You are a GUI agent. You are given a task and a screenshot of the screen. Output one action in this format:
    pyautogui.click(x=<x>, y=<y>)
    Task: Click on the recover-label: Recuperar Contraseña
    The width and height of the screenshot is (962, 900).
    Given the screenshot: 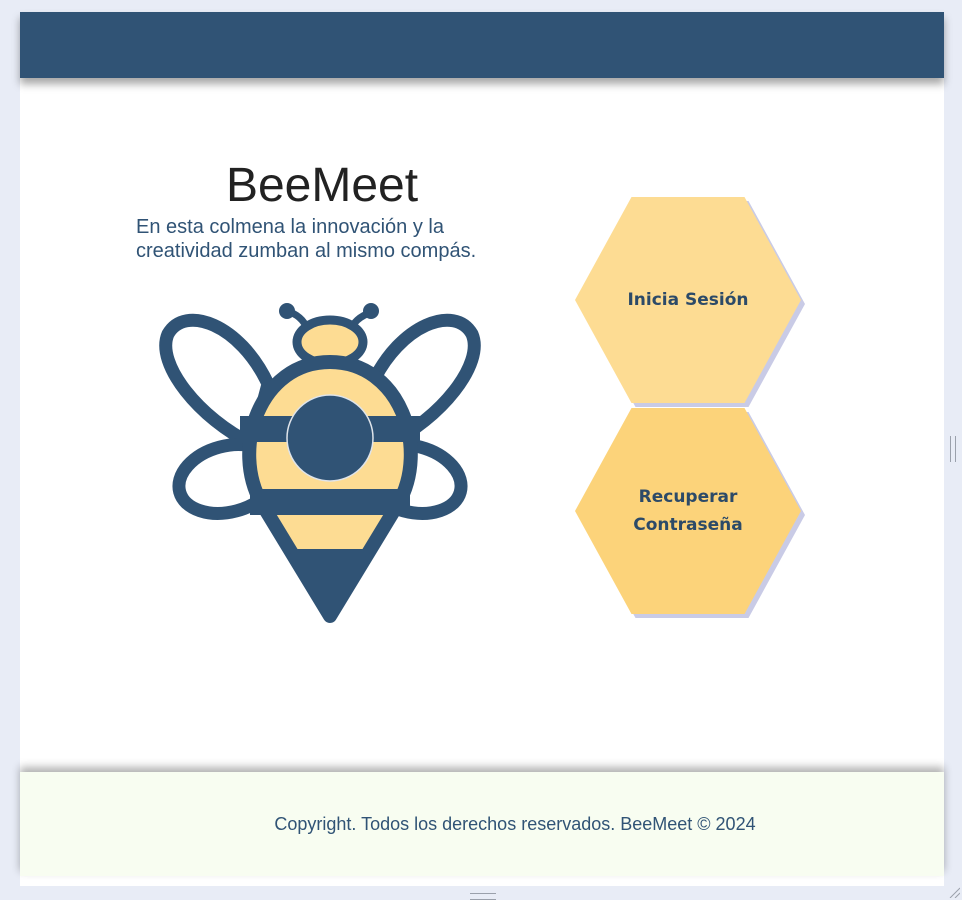 What is the action you would take?
    pyautogui.click(x=687, y=511)
    